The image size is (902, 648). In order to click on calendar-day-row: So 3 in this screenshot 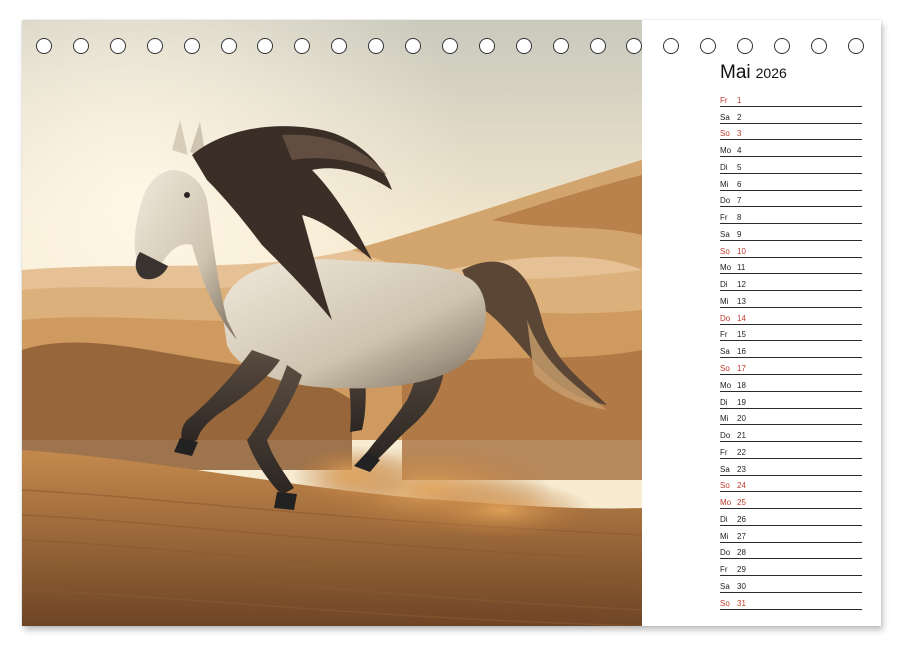, I will do `click(791, 132)`.